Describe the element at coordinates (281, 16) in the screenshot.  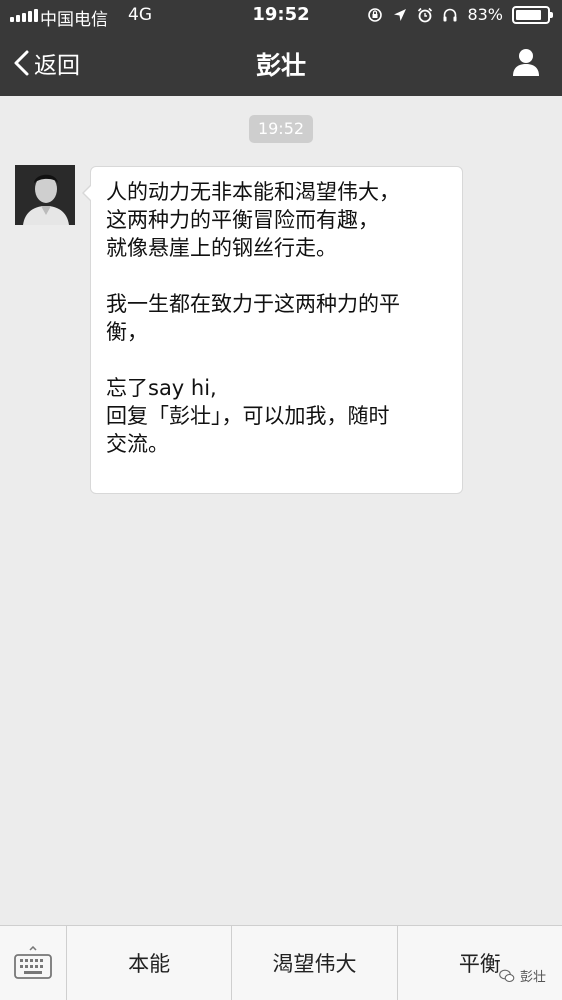
I see `status-bar: 中国电信 4G 19:52 83%` at that location.